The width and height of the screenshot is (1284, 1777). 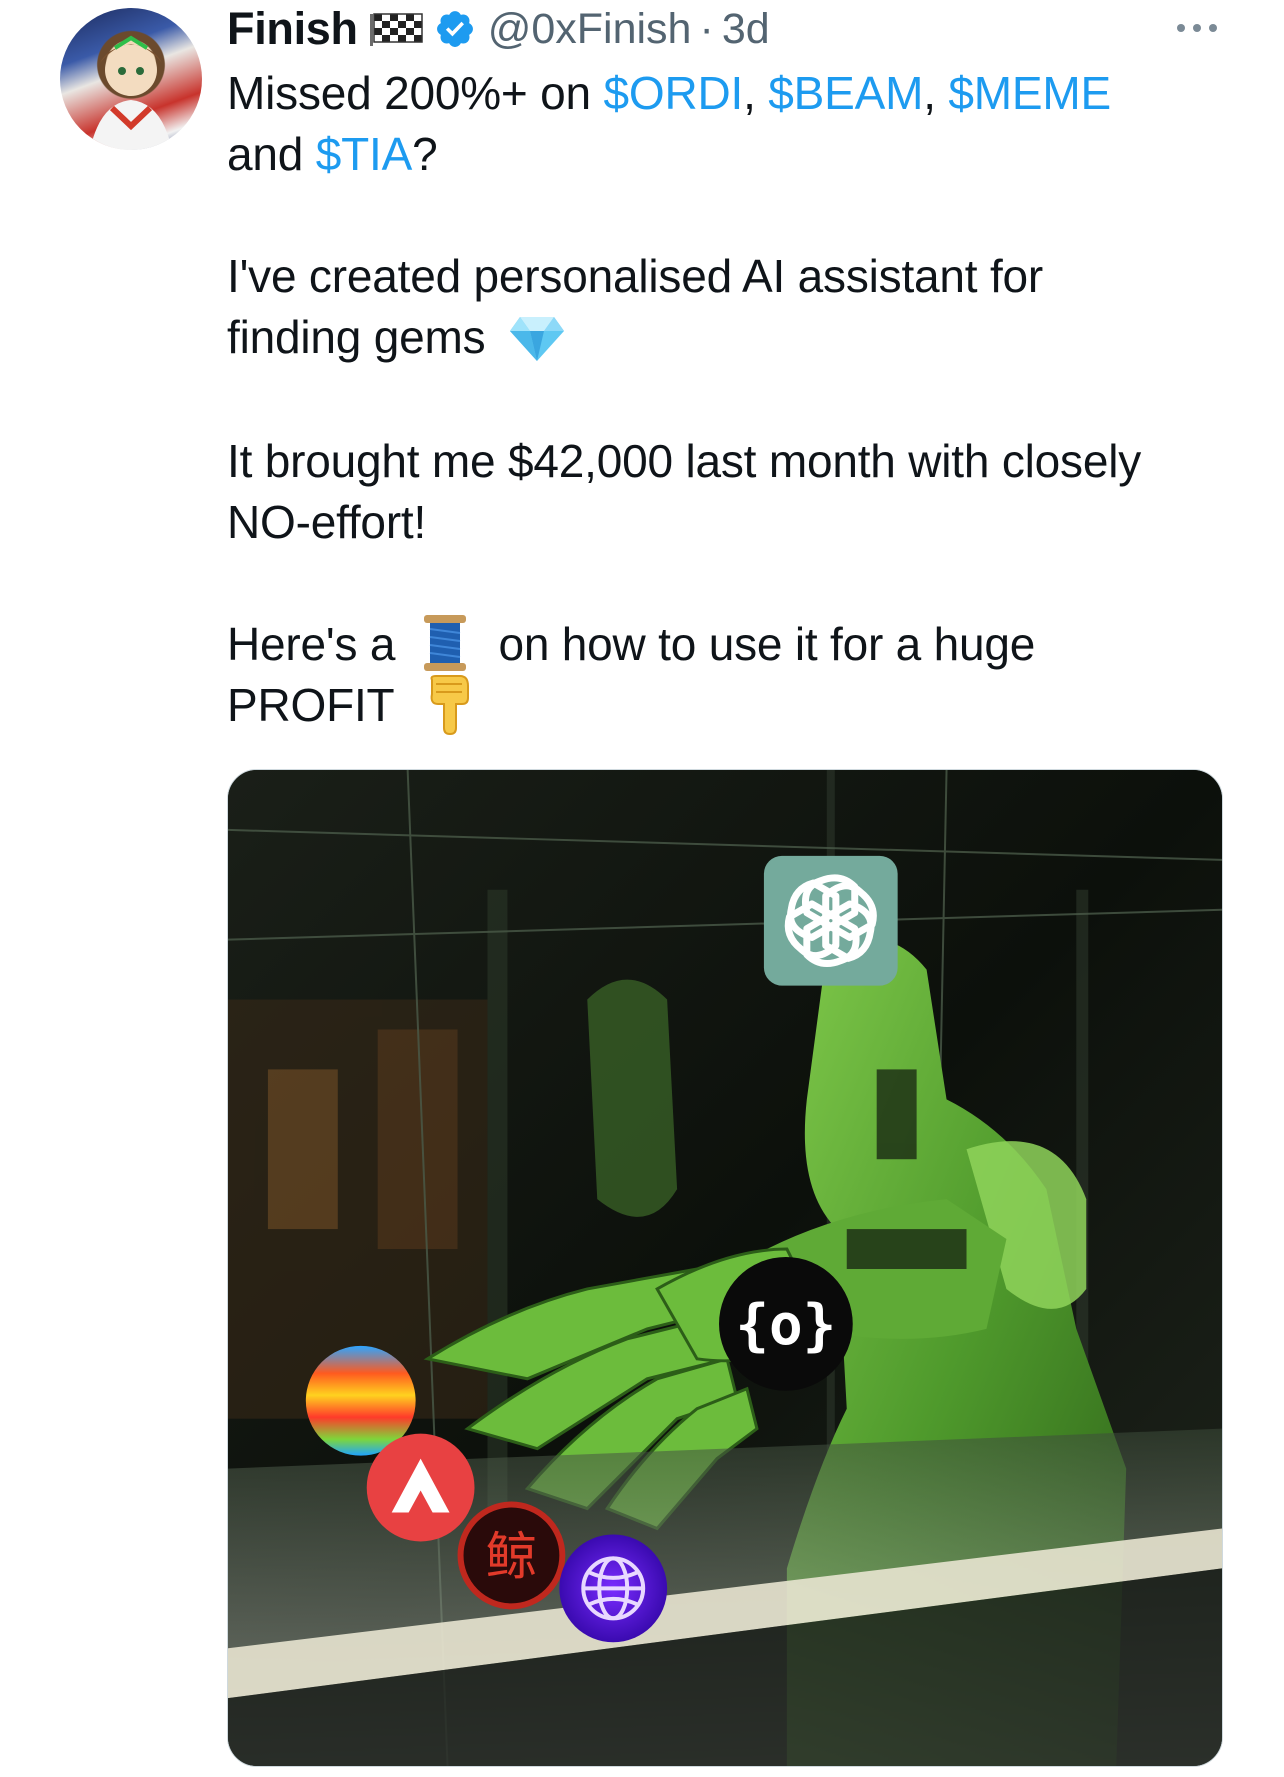 I want to click on tweet-text-line-1: Missed 200%+ on $ORDI, $BEAM, $MEME, so click(x=737, y=93).